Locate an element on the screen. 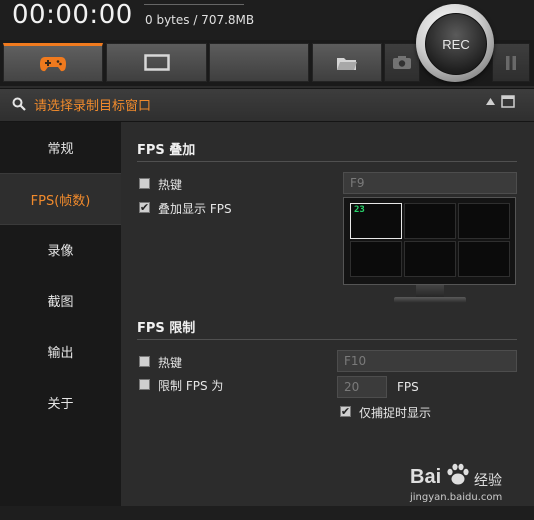 The image size is (534, 520). sidebar-item-label: 常规 is located at coordinates (60, 149).